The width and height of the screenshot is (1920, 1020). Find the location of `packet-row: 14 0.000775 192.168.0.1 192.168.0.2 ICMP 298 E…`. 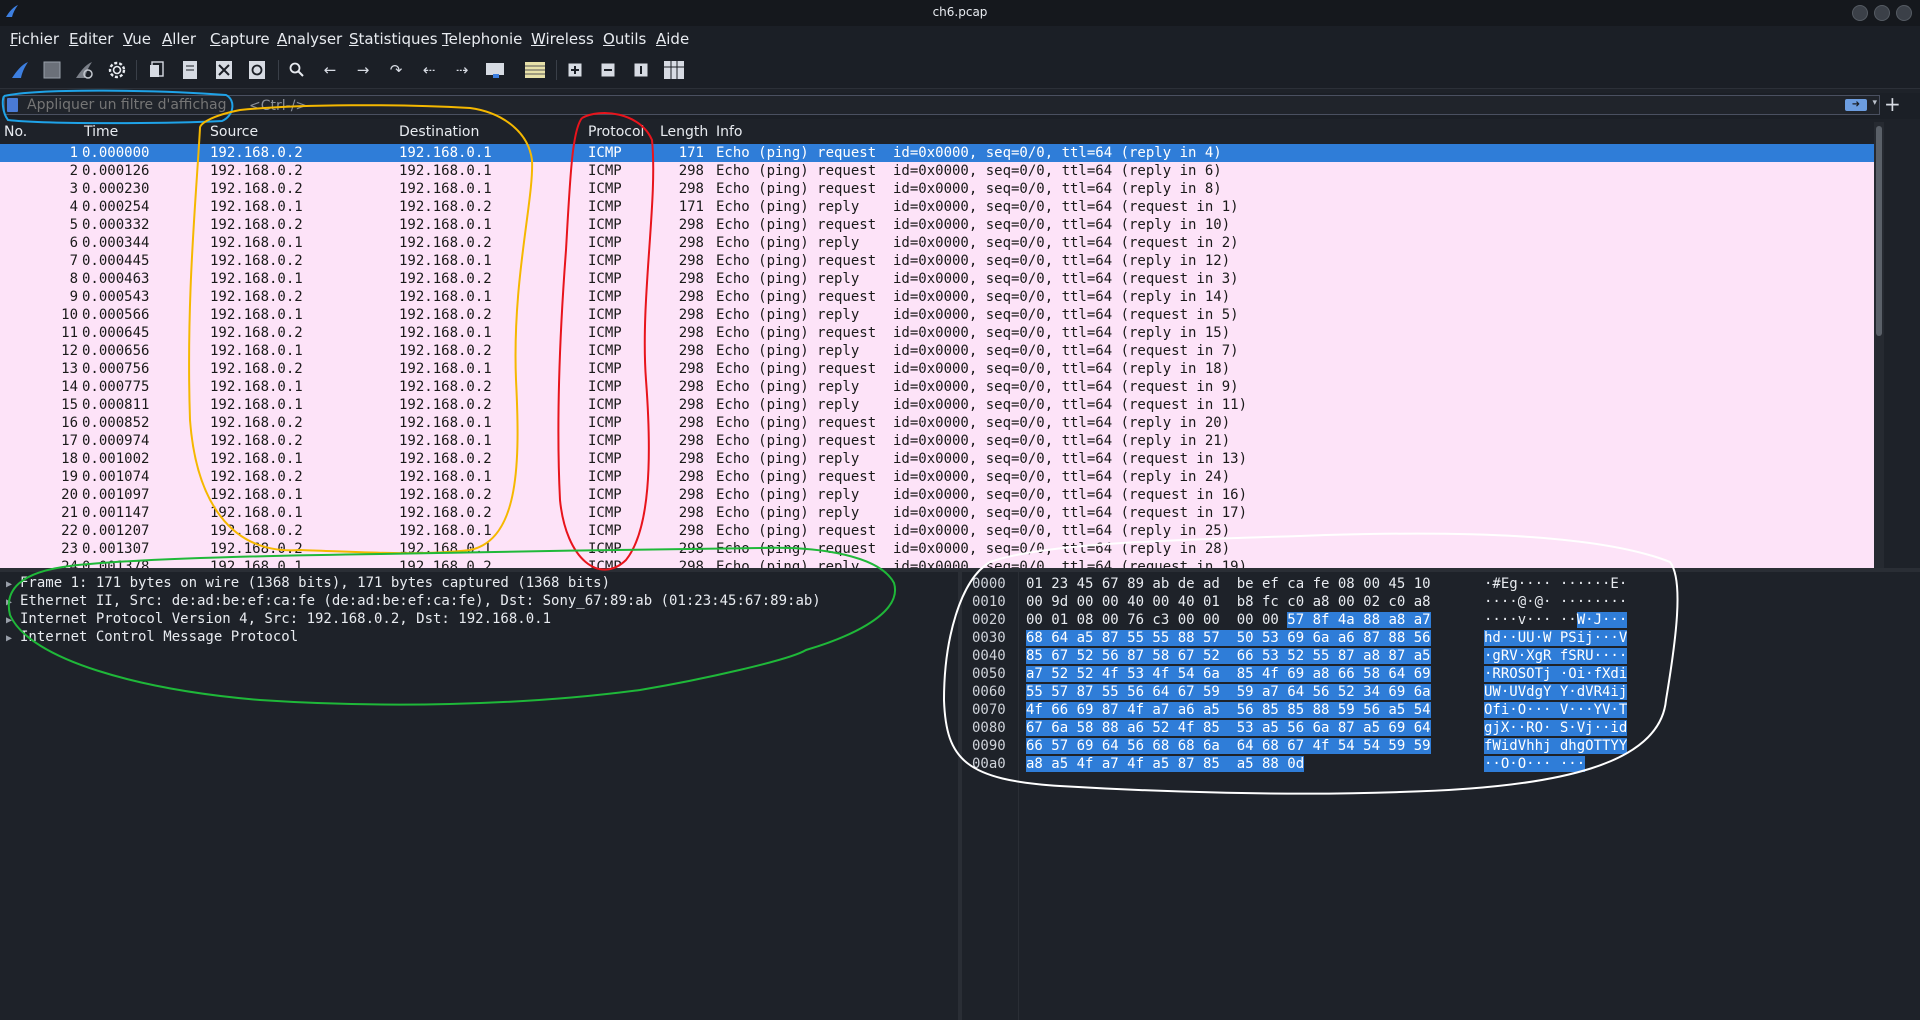

packet-row: 14 0.000775 192.168.0.1 192.168.0.2 ICMP 298 E… is located at coordinates (937, 387).